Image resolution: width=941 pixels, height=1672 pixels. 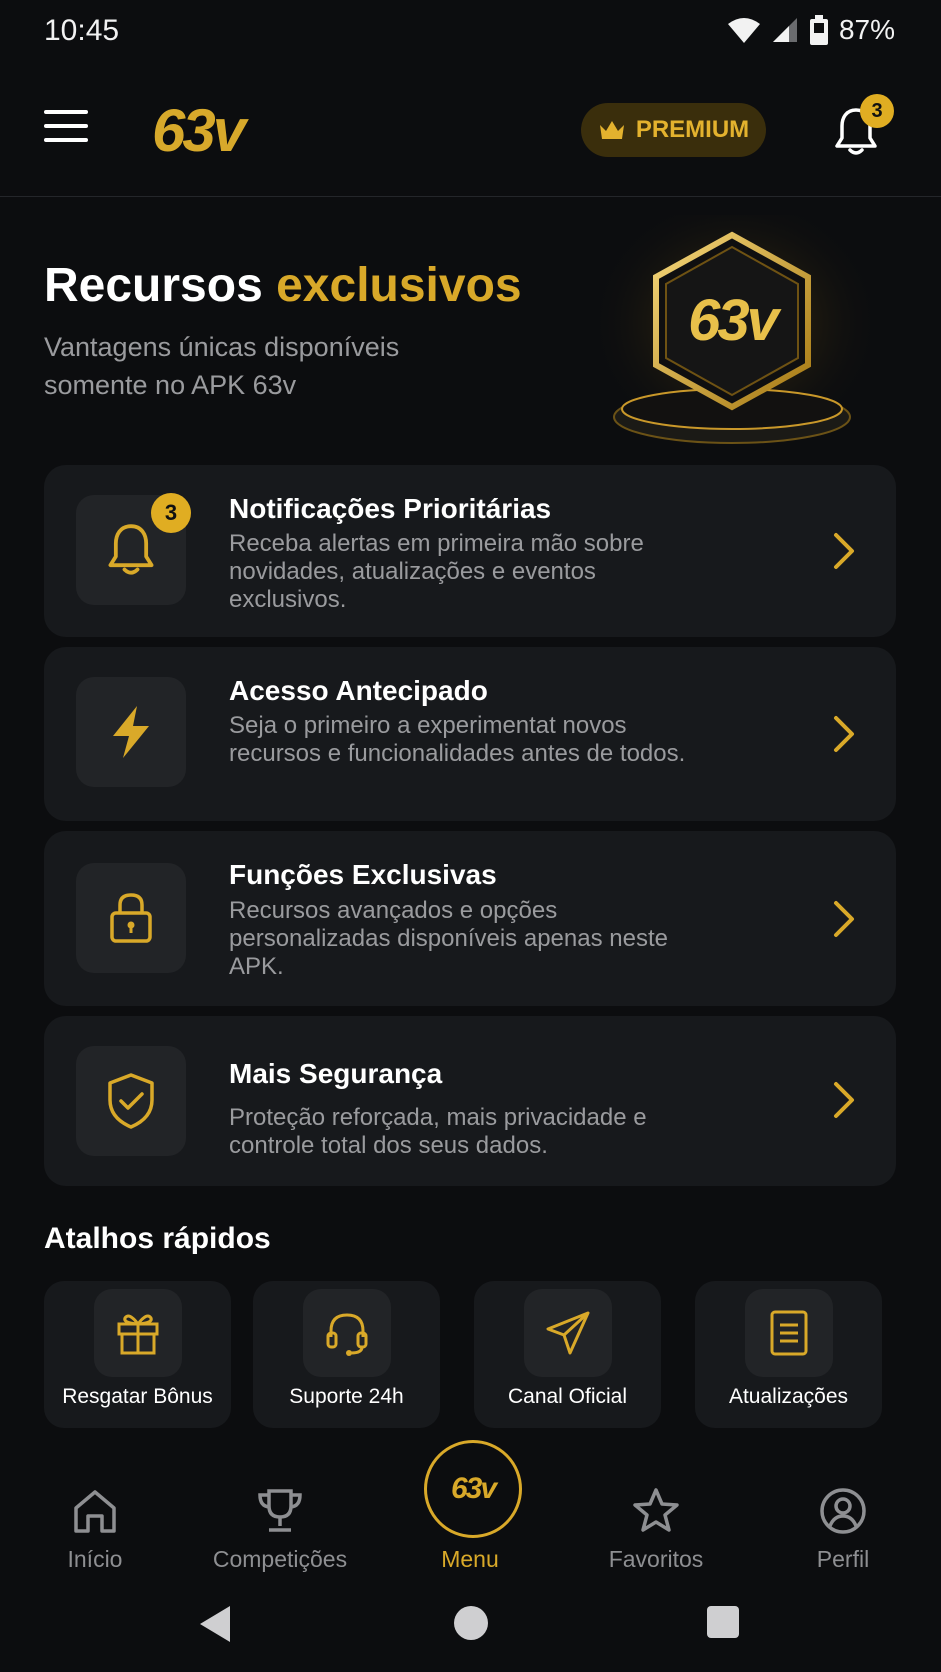 What do you see at coordinates (843, 1511) in the screenshot?
I see `profile-icon` at bounding box center [843, 1511].